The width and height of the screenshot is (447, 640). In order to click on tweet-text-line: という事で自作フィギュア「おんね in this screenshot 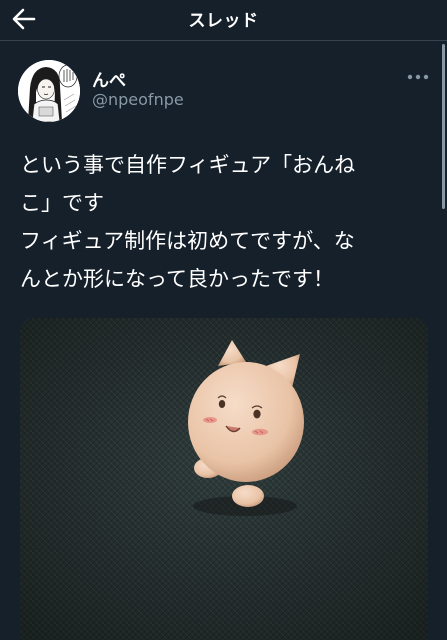, I will do `click(188, 165)`.